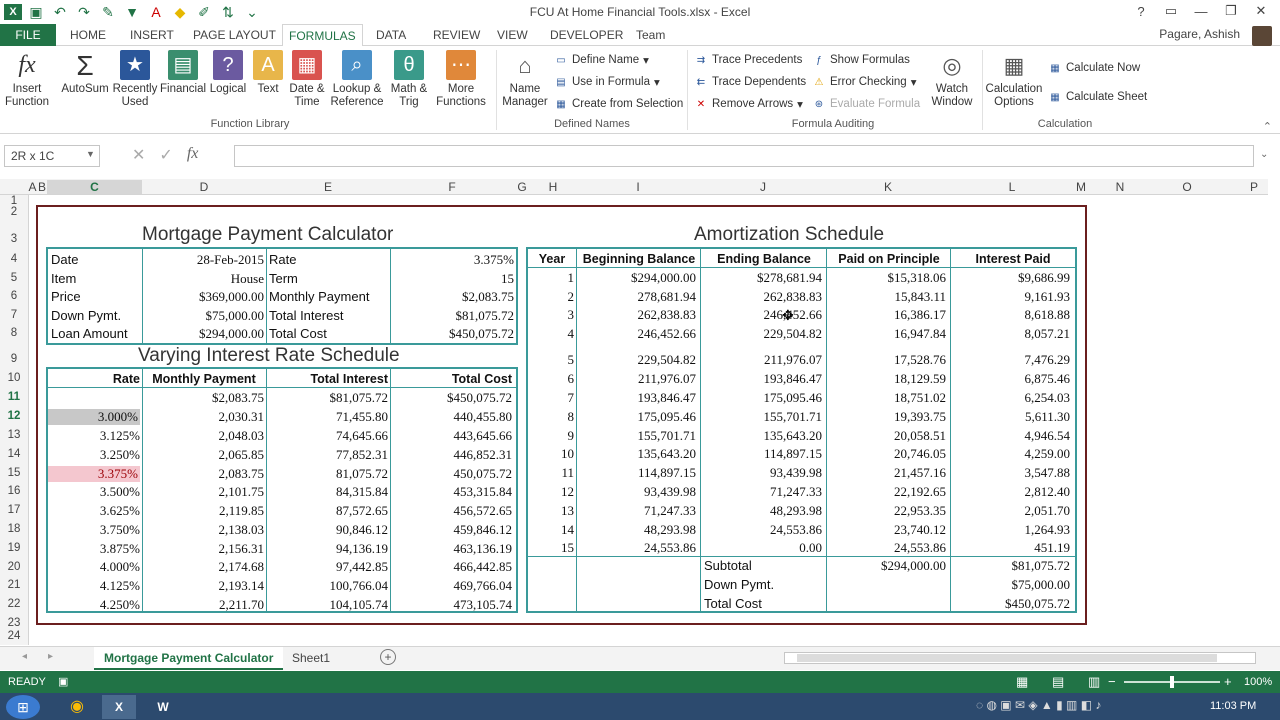  I want to click on column-header-h: H, so click(553, 187).